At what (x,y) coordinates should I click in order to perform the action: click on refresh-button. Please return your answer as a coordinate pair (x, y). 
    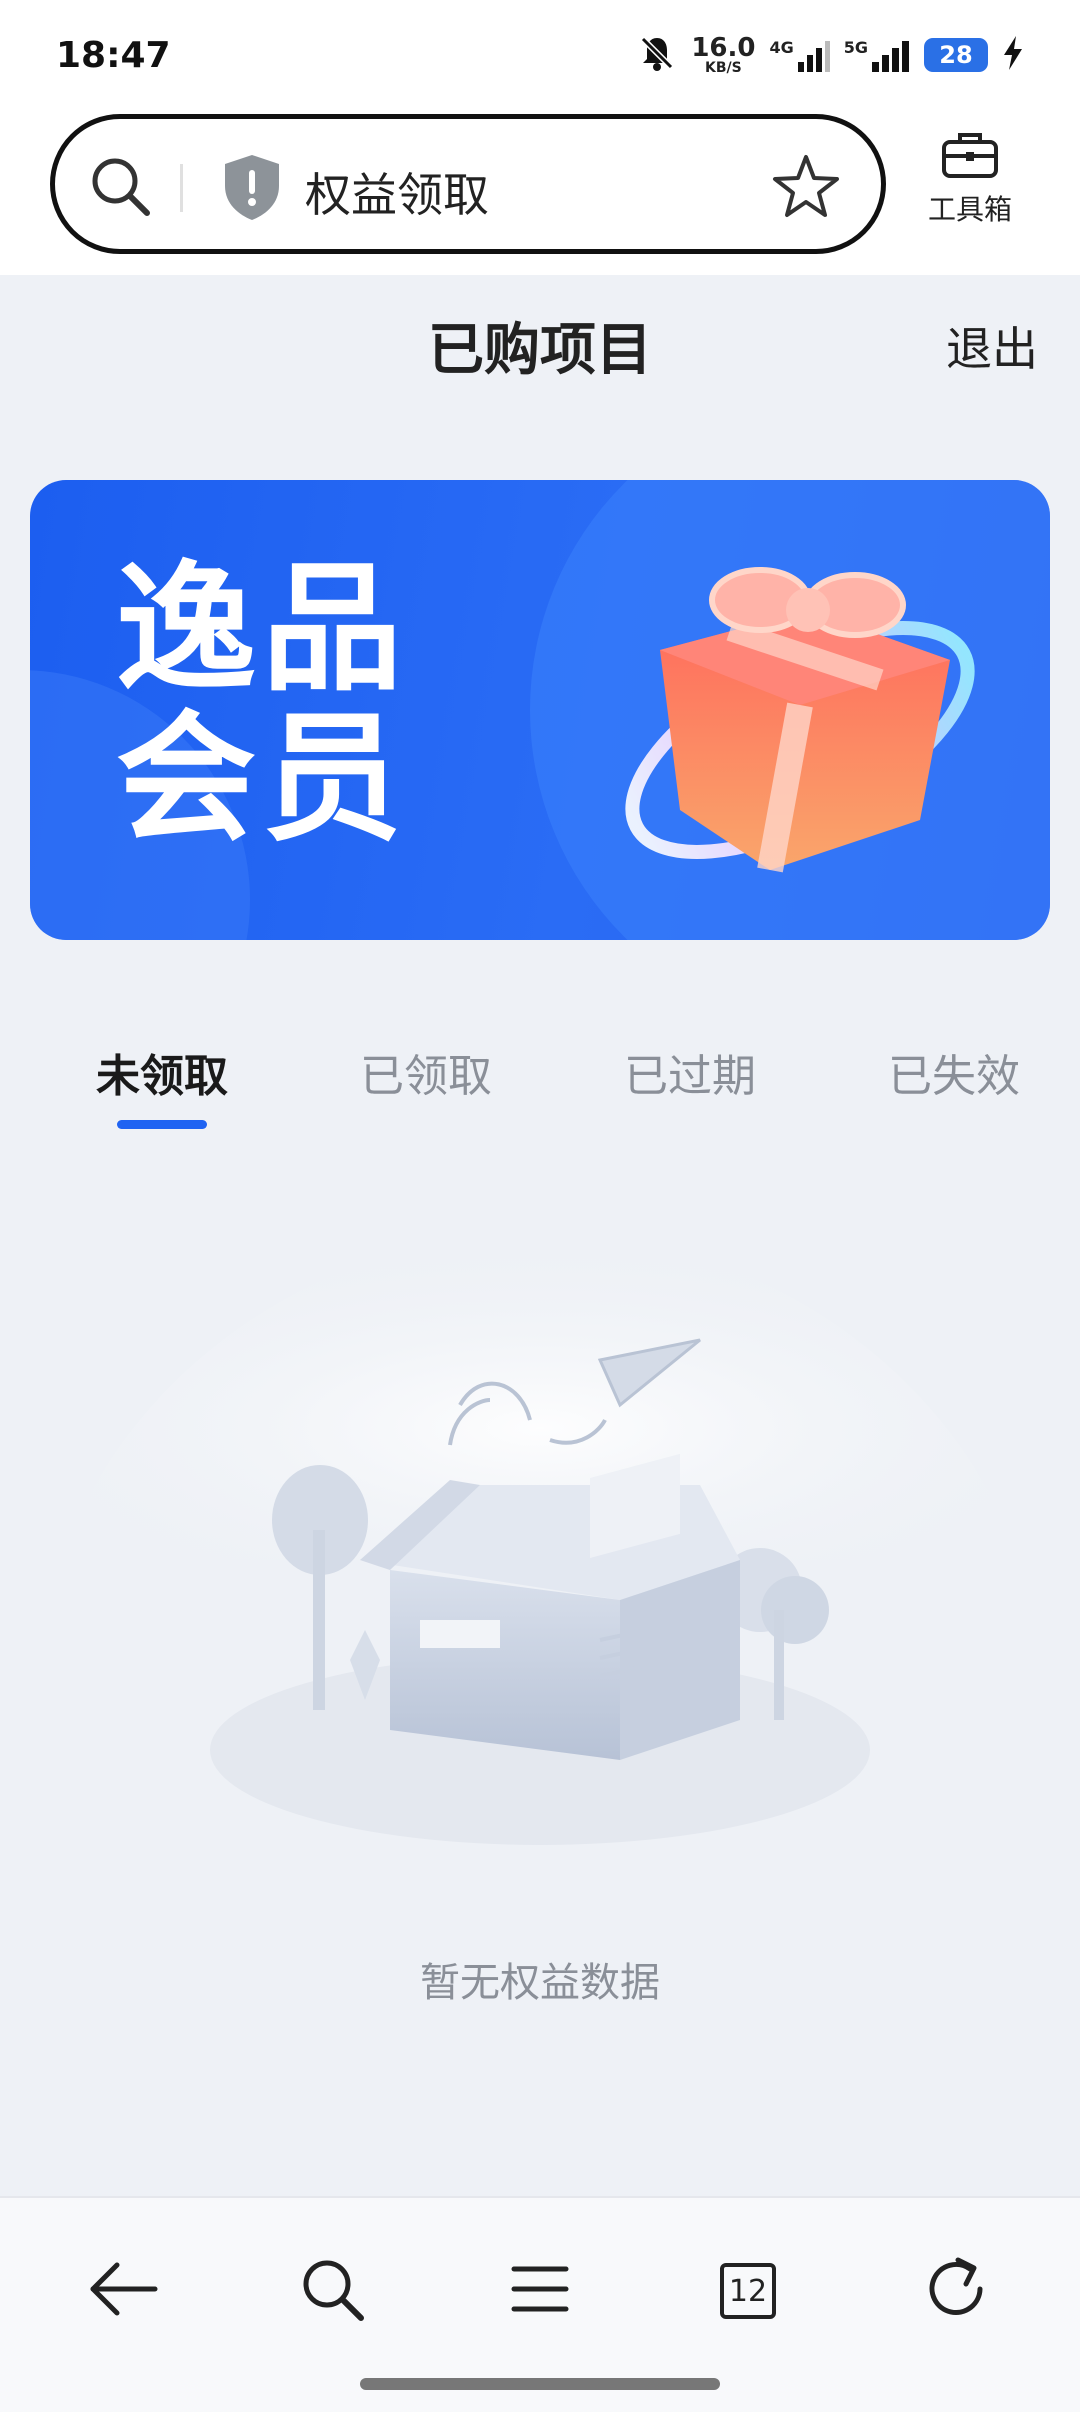
    Looking at the image, I should click on (957, 2291).